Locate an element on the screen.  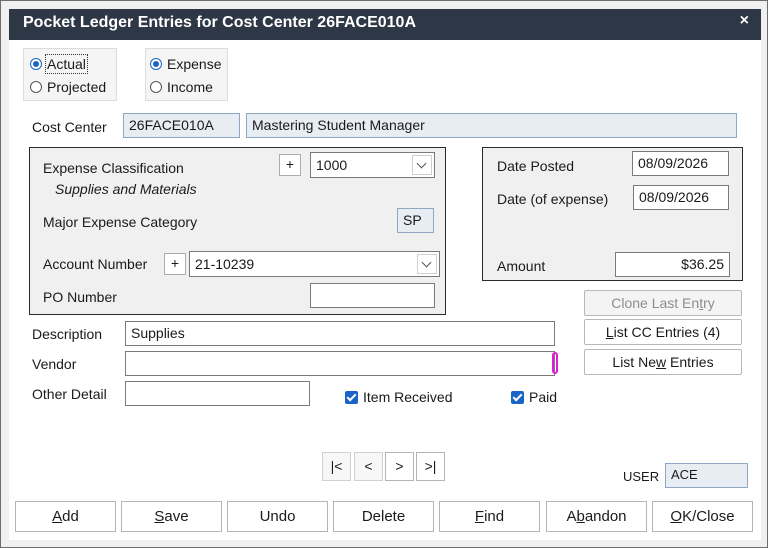
classification-add-button: + is located at coordinates (290, 165).